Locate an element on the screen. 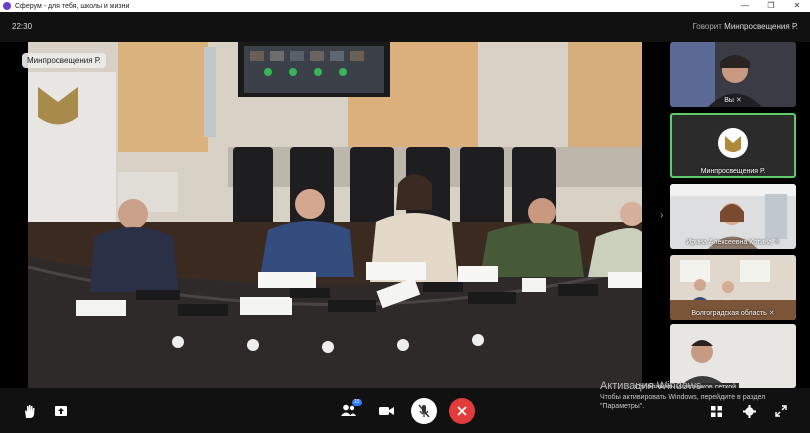  close-window-button: ✕ is located at coordinates (797, 6).